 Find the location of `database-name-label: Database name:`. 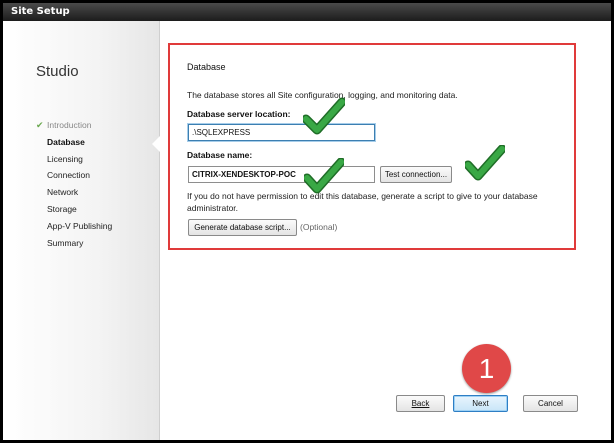

database-name-label: Database name: is located at coordinates (220, 155).